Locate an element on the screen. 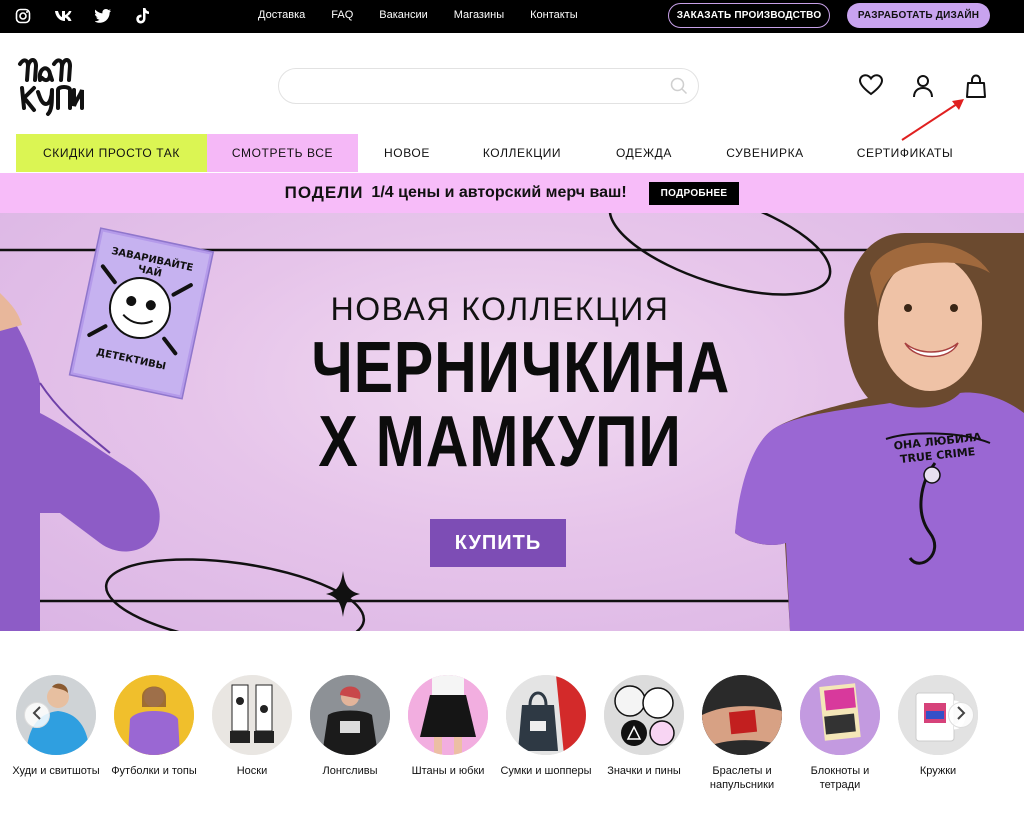 The width and height of the screenshot is (1024, 815). social-links is located at coordinates (83, 16).